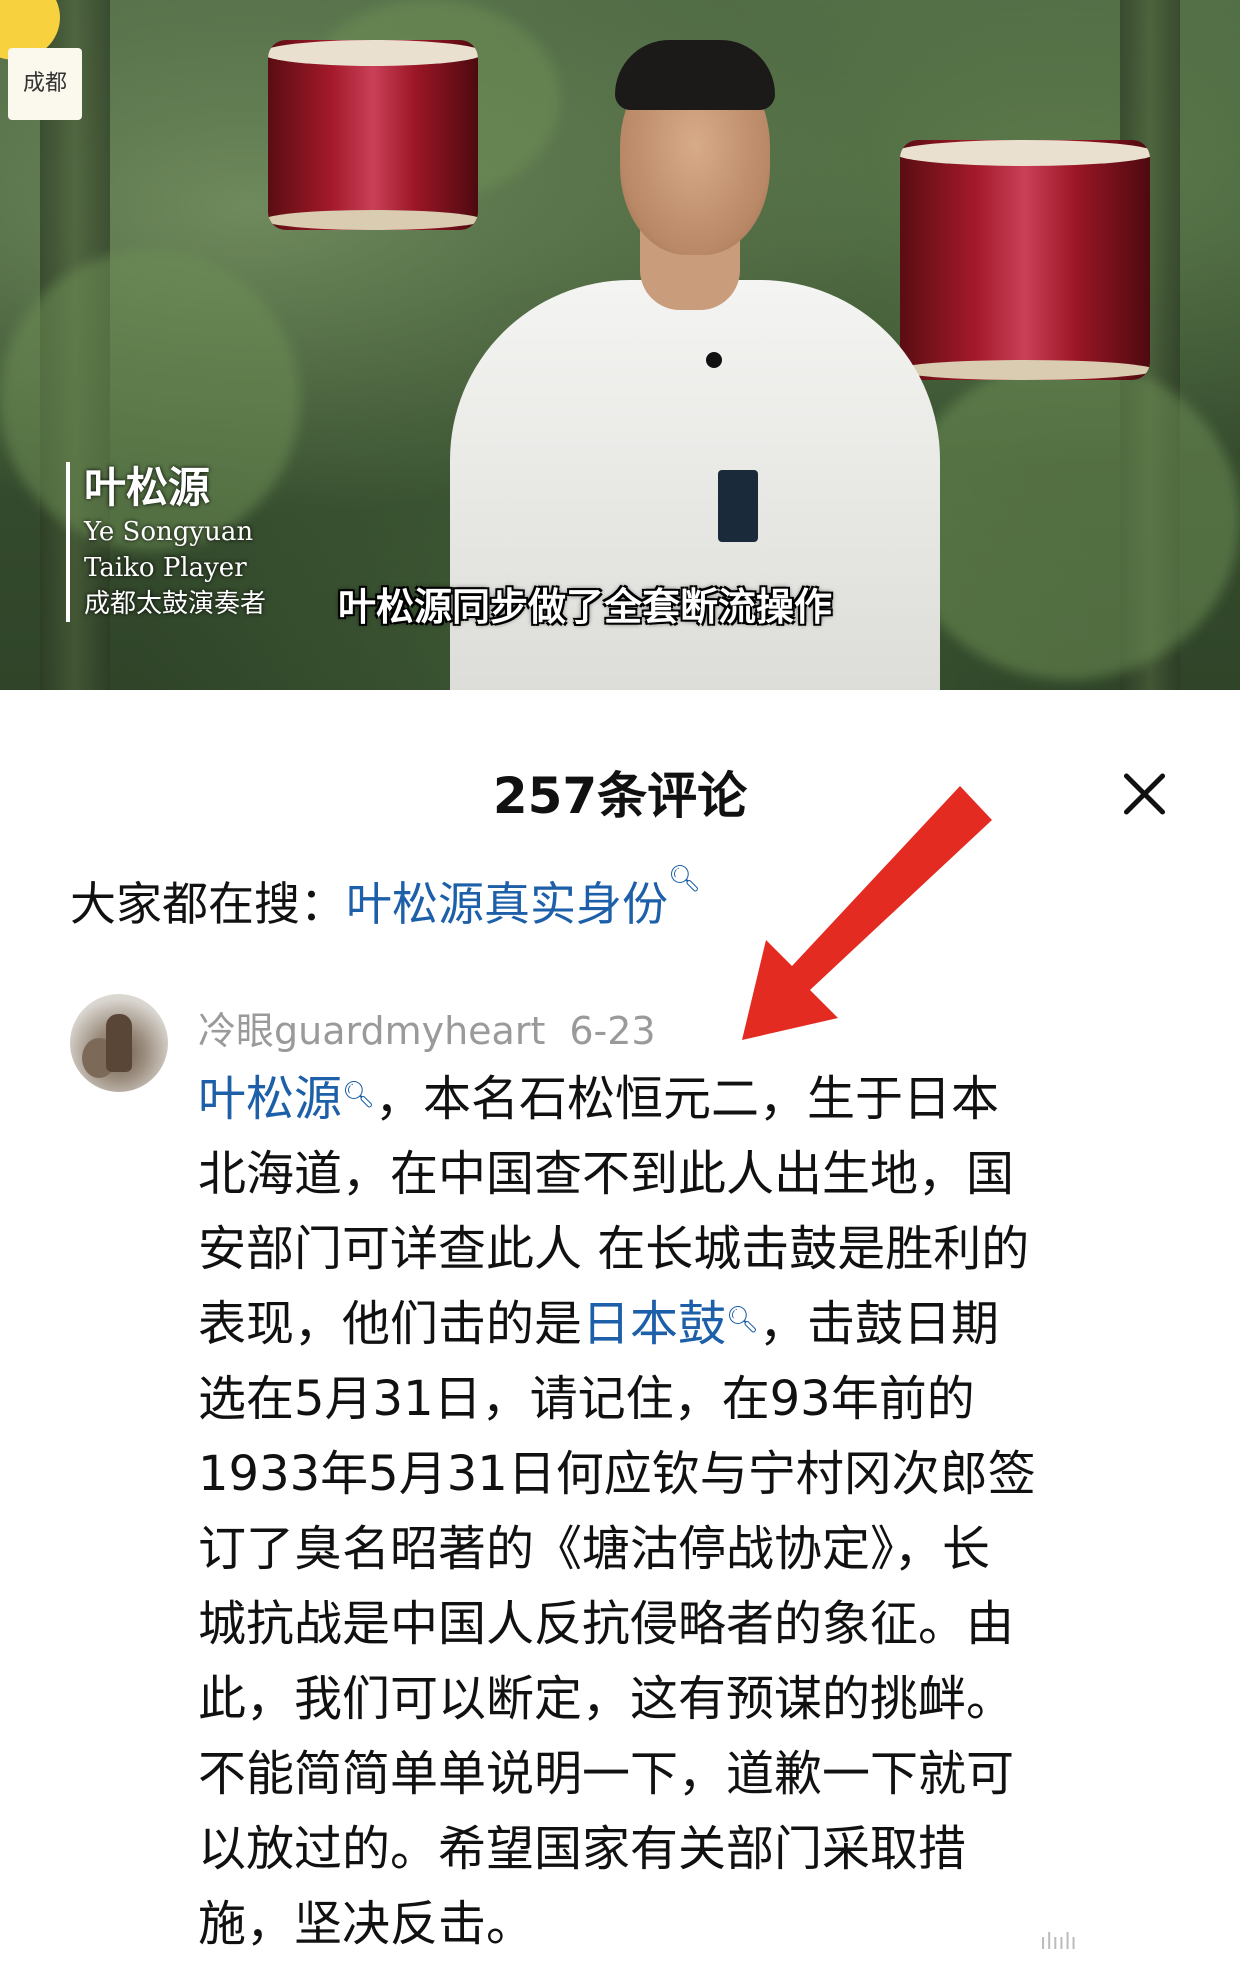 The width and height of the screenshot is (1240, 1962). Describe the element at coordinates (165, 568) in the screenshot. I see `speaker-role-en: Taiko Player` at that location.